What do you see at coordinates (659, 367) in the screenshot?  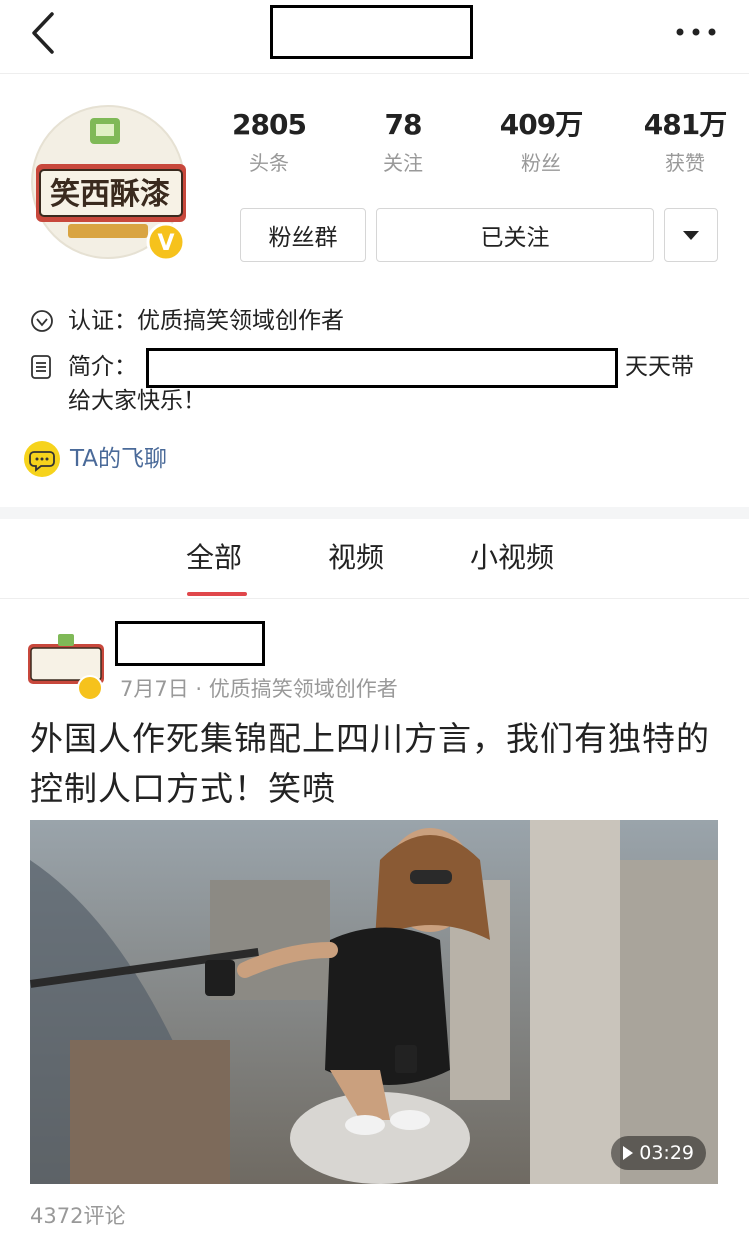 I see `intro-text: 天天带` at bounding box center [659, 367].